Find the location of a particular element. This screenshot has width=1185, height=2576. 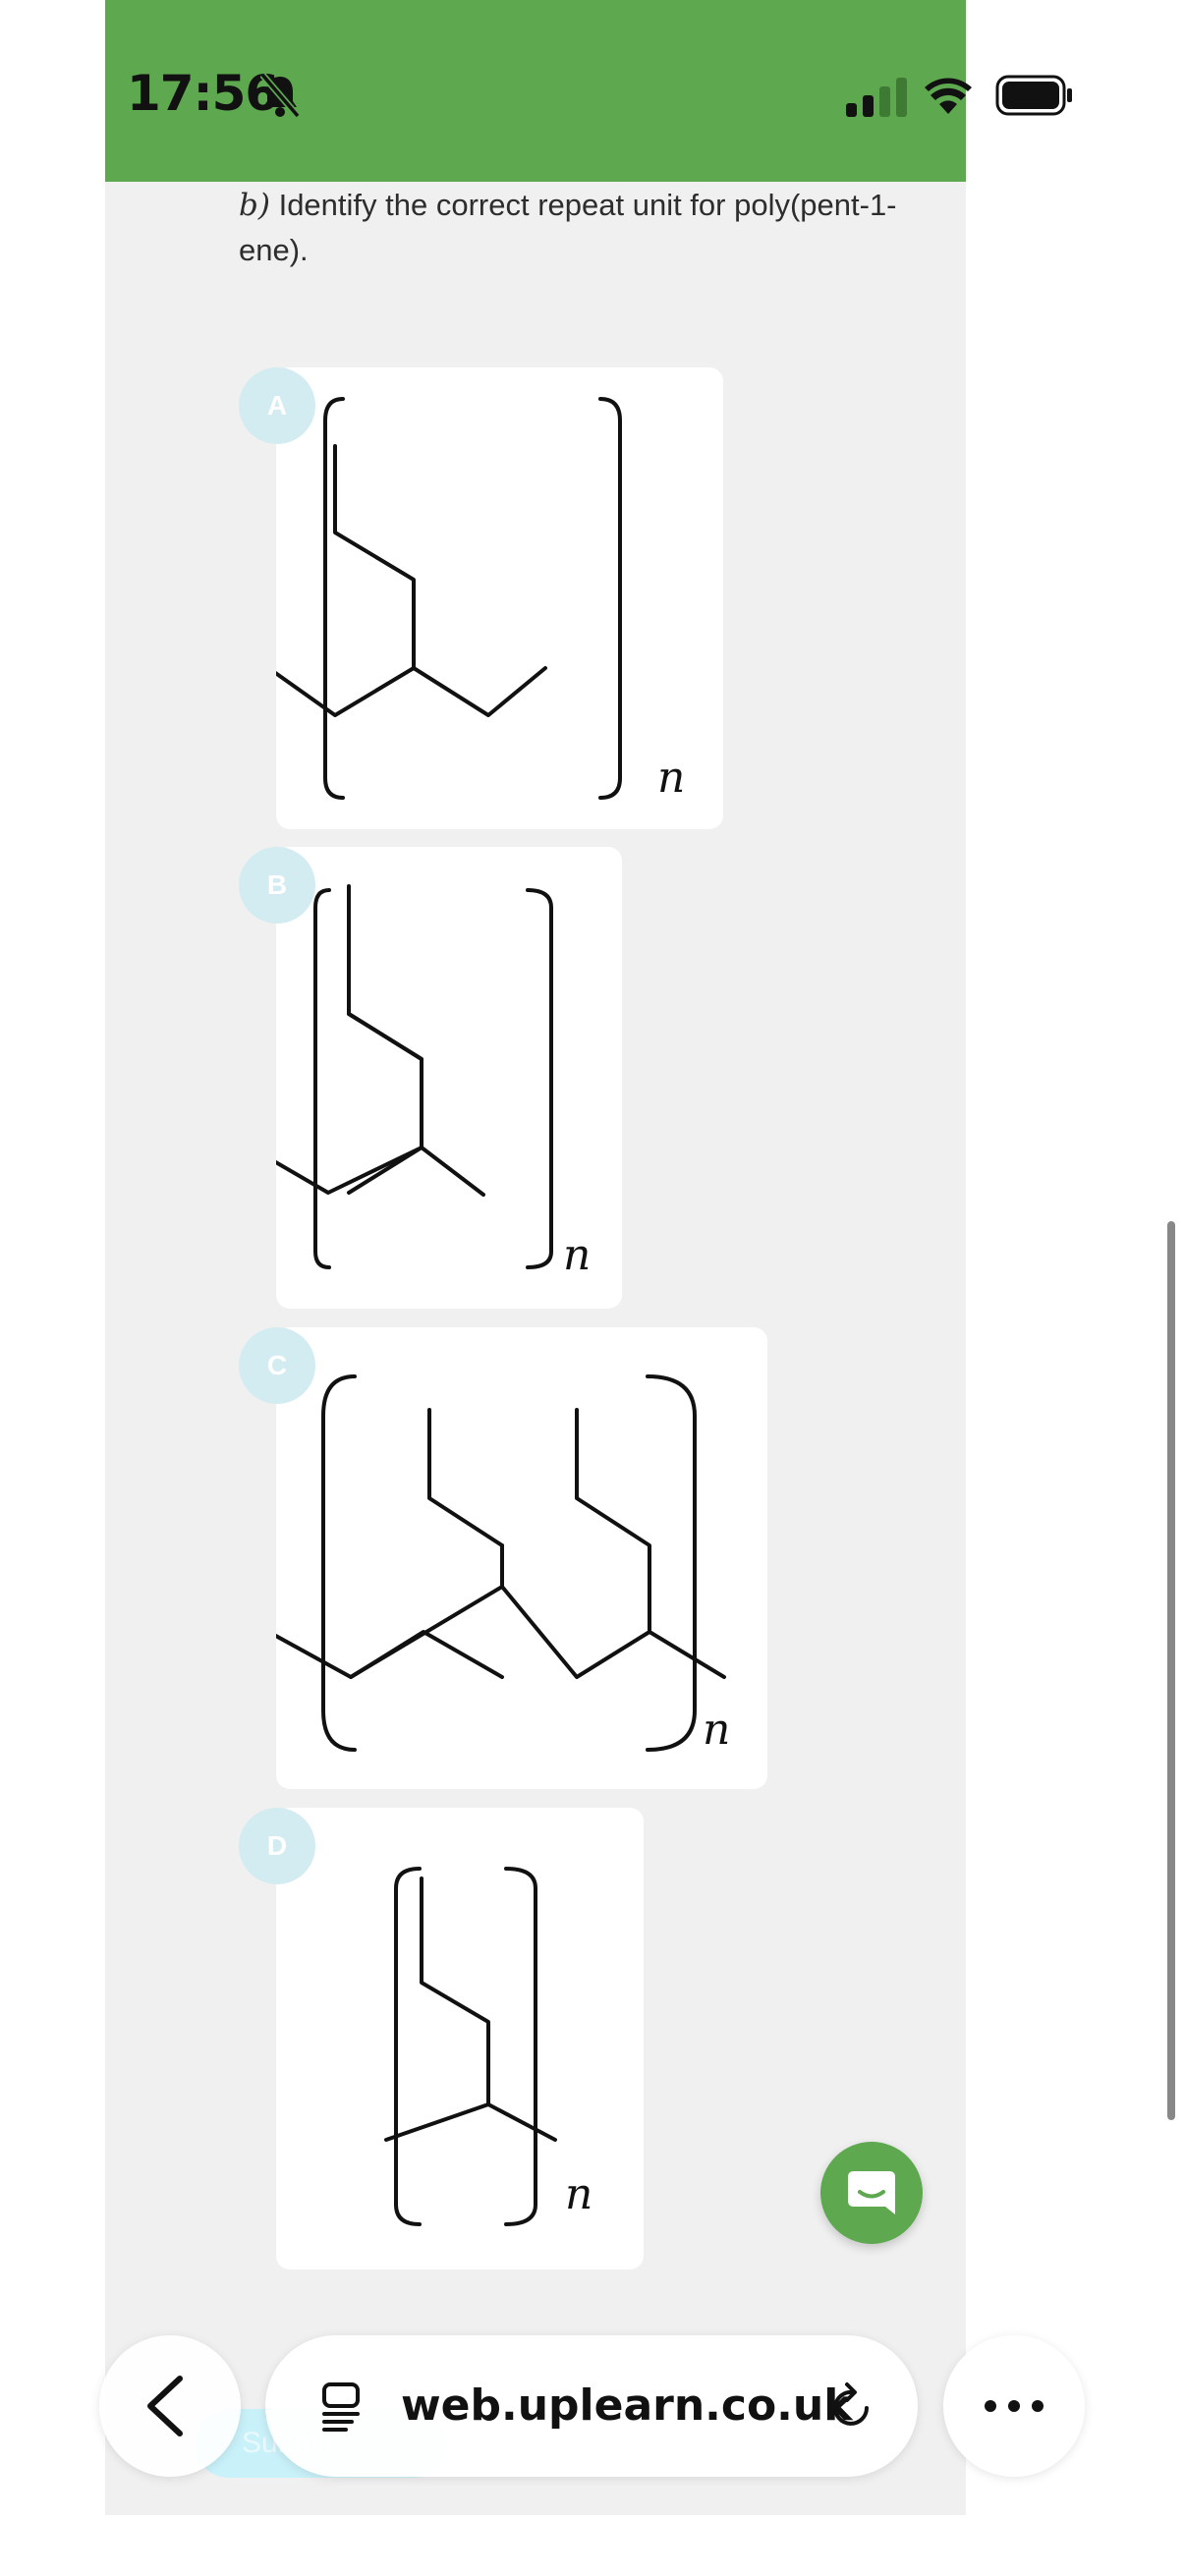

bell-slash-icon is located at coordinates (280, 95).